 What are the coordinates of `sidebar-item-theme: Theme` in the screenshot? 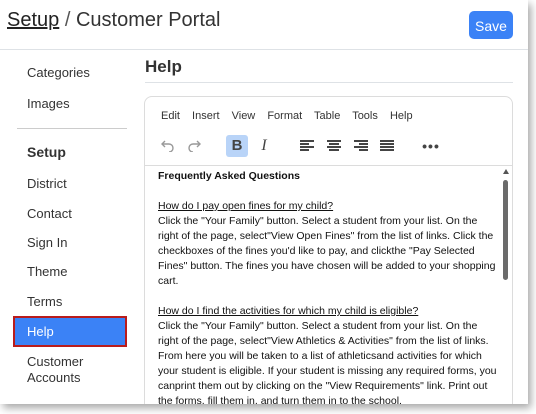 It's located at (47, 272).